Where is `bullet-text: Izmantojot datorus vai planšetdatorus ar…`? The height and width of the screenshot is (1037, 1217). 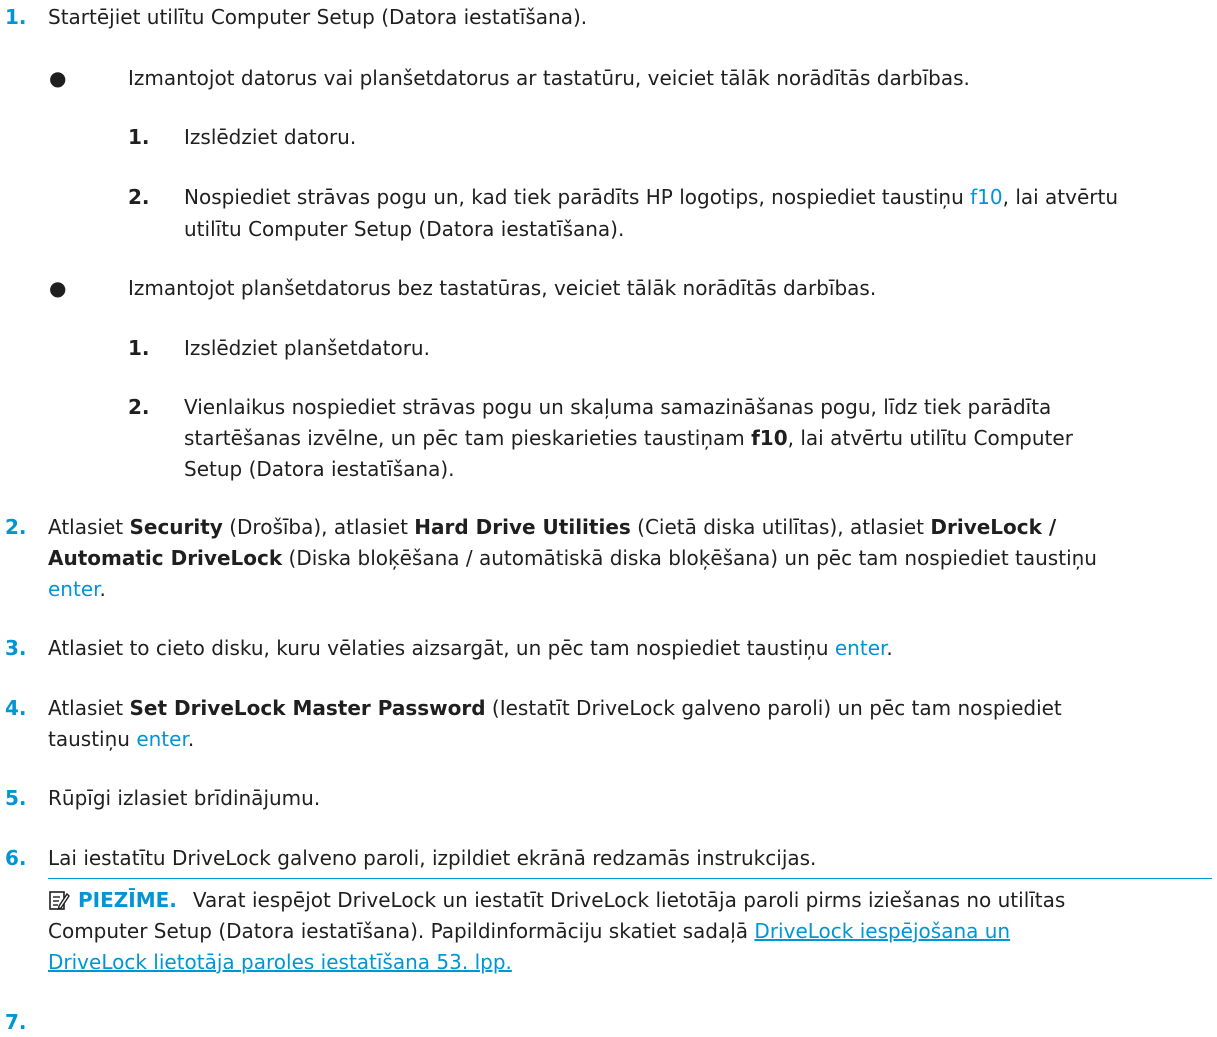
bullet-text: Izmantojot datorus vai planšetdatorus ar… is located at coordinates (549, 78).